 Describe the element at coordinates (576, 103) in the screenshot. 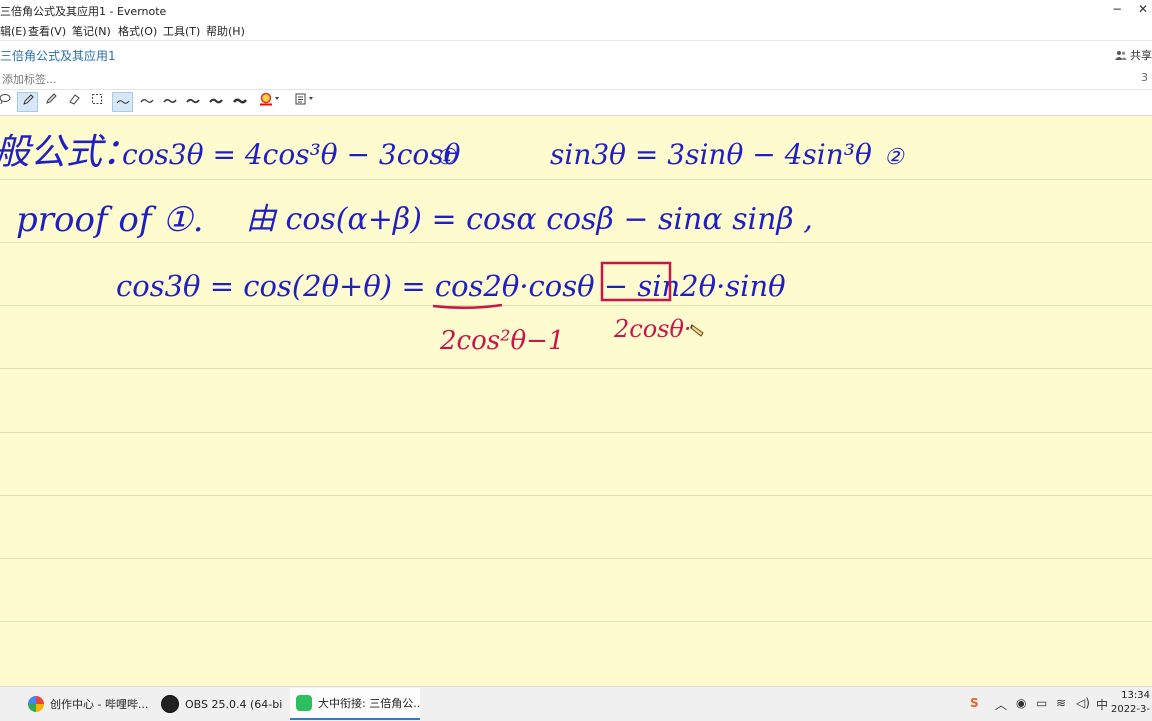

I see `ink-toolbar` at that location.